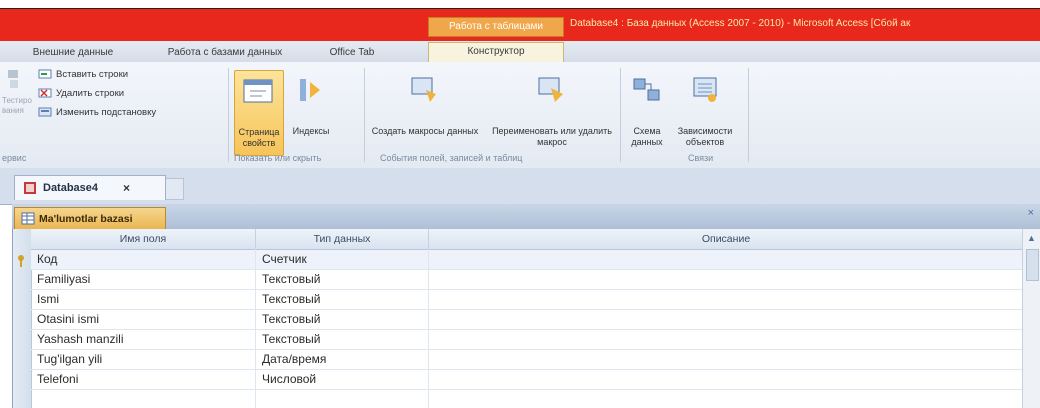  Describe the element at coordinates (46, 93) in the screenshot. I see `delete-rows-icon` at that location.